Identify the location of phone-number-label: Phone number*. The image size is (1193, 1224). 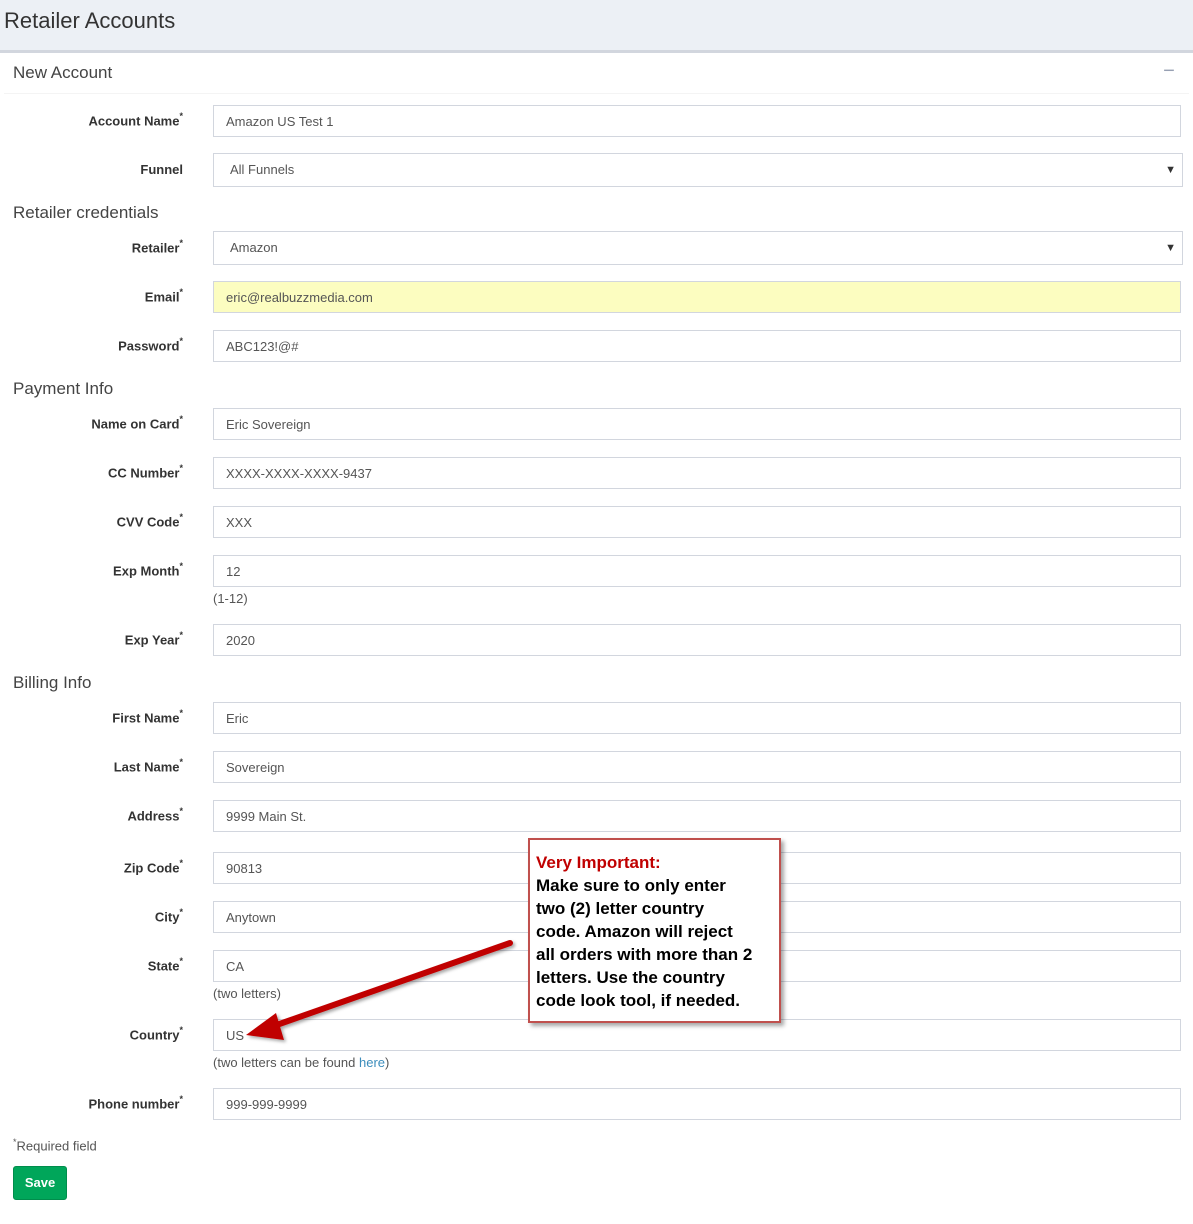
(135, 1103).